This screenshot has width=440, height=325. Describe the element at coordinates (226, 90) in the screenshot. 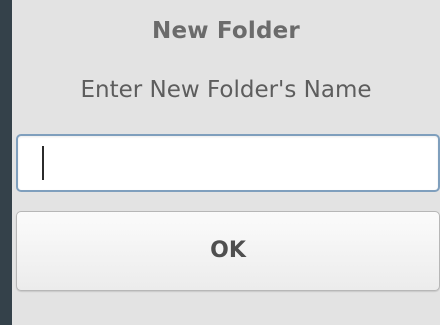

I see `dialog-message: Enter New Folder's Name` at that location.